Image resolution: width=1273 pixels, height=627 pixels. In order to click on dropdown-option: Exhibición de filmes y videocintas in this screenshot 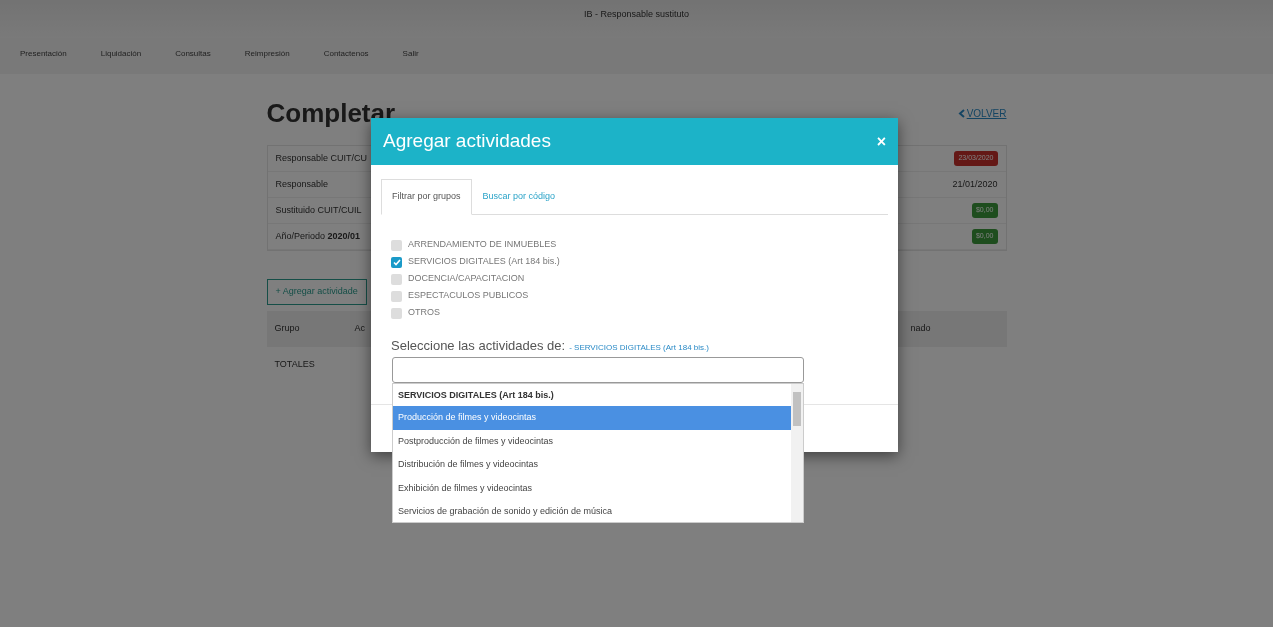, I will do `click(592, 488)`.